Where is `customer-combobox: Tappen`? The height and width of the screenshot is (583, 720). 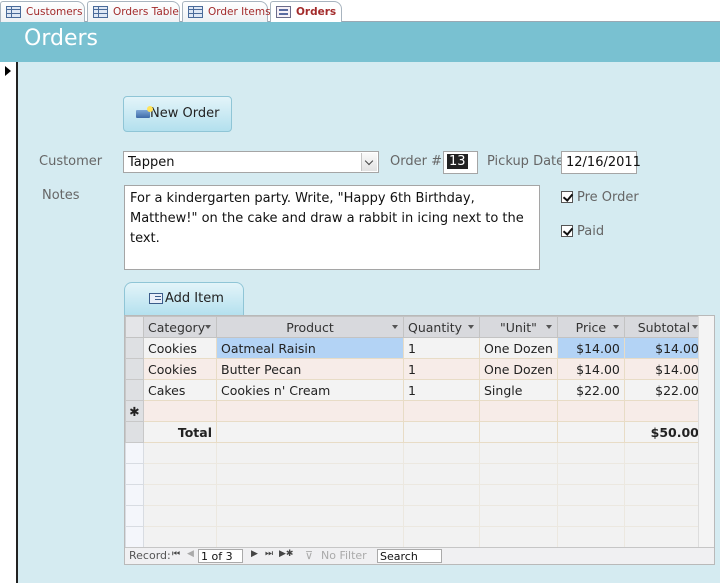
customer-combobox: Tappen is located at coordinates (251, 162).